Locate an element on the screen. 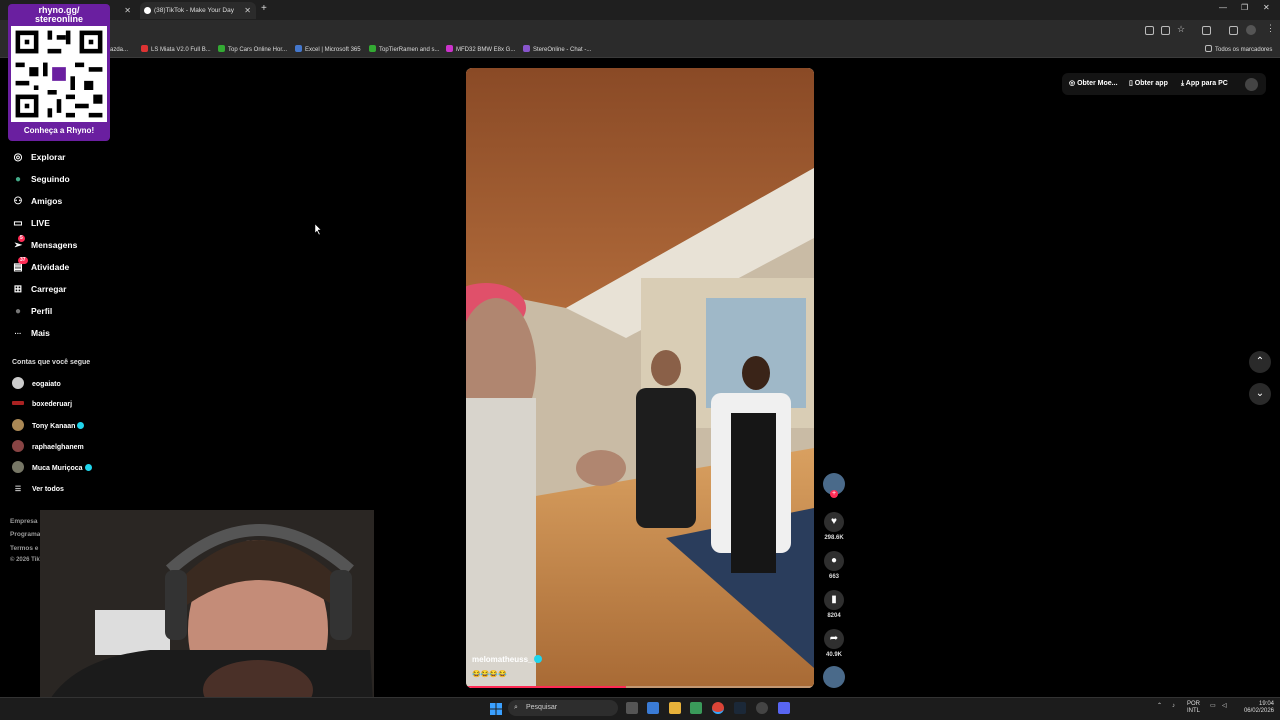 The image size is (1280, 720). windows-taskbar is located at coordinates (640, 708).